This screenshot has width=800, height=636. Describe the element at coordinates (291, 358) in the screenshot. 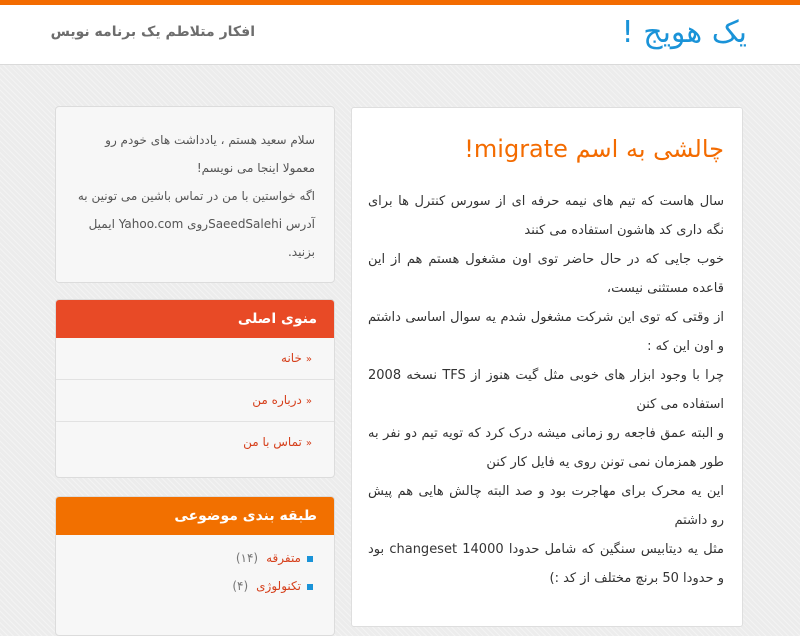

I see `menu-item-label: خانه` at that location.